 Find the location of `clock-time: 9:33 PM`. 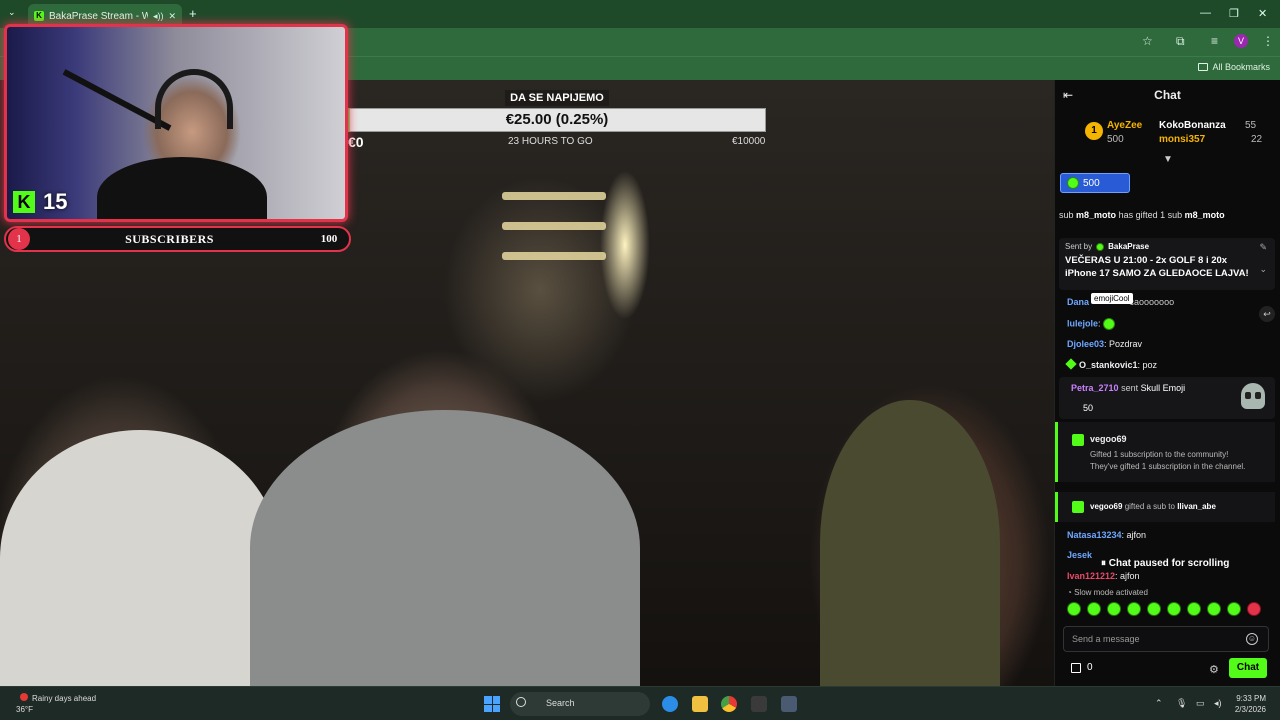

clock-time: 9:33 PM is located at coordinates (1251, 698).